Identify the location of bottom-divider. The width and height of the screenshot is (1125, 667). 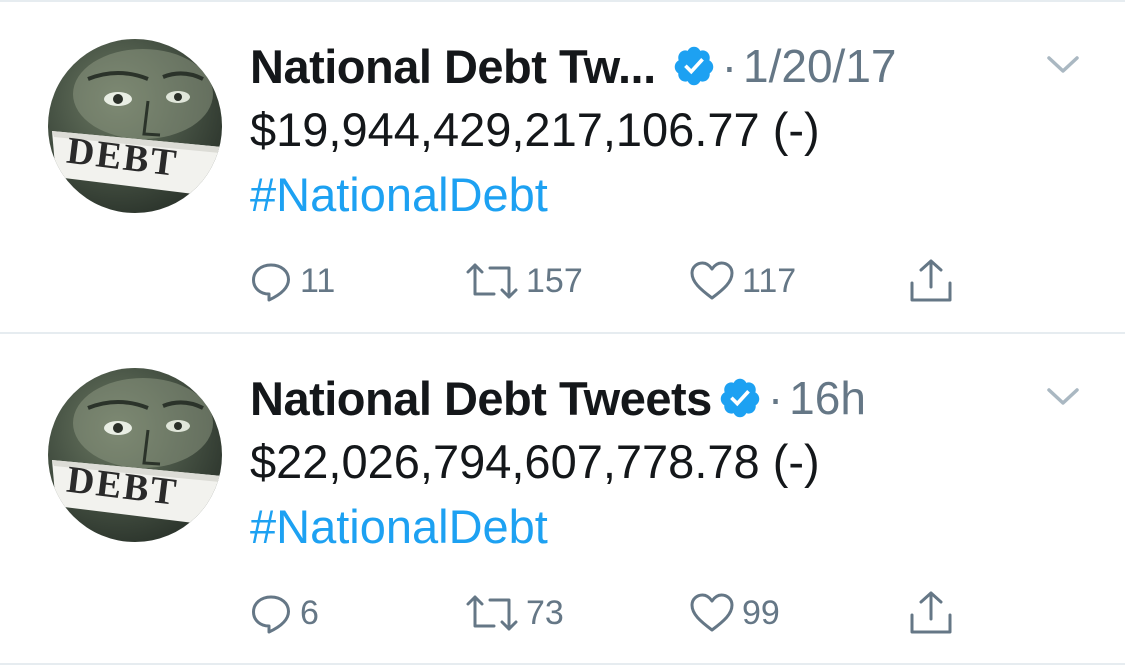
(562, 664).